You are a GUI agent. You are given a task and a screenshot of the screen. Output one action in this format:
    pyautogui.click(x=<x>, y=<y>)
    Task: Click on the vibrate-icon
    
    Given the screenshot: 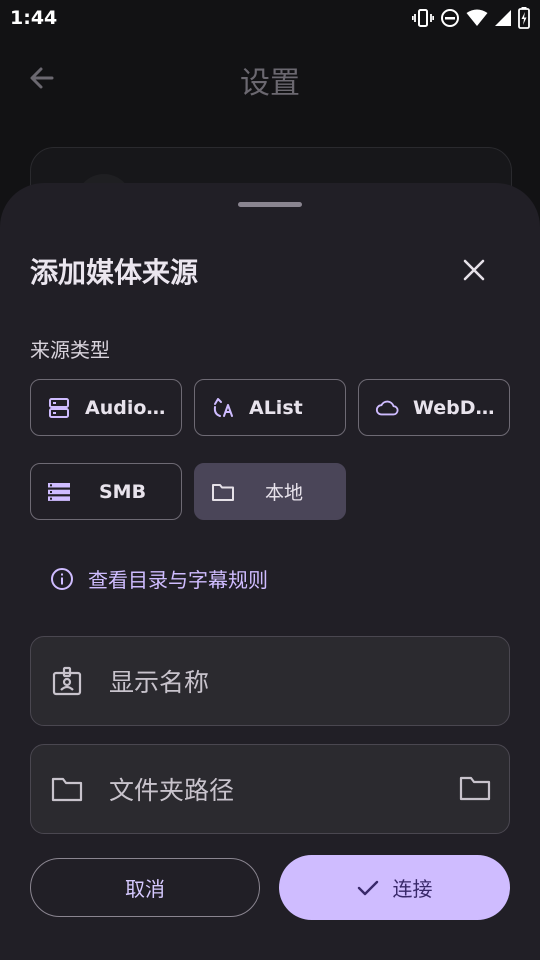 What is the action you would take?
    pyautogui.click(x=423, y=18)
    